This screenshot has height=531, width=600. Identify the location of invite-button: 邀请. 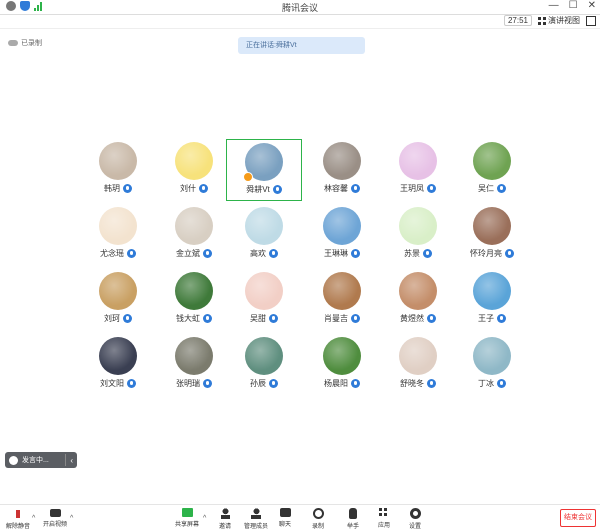
(225, 519).